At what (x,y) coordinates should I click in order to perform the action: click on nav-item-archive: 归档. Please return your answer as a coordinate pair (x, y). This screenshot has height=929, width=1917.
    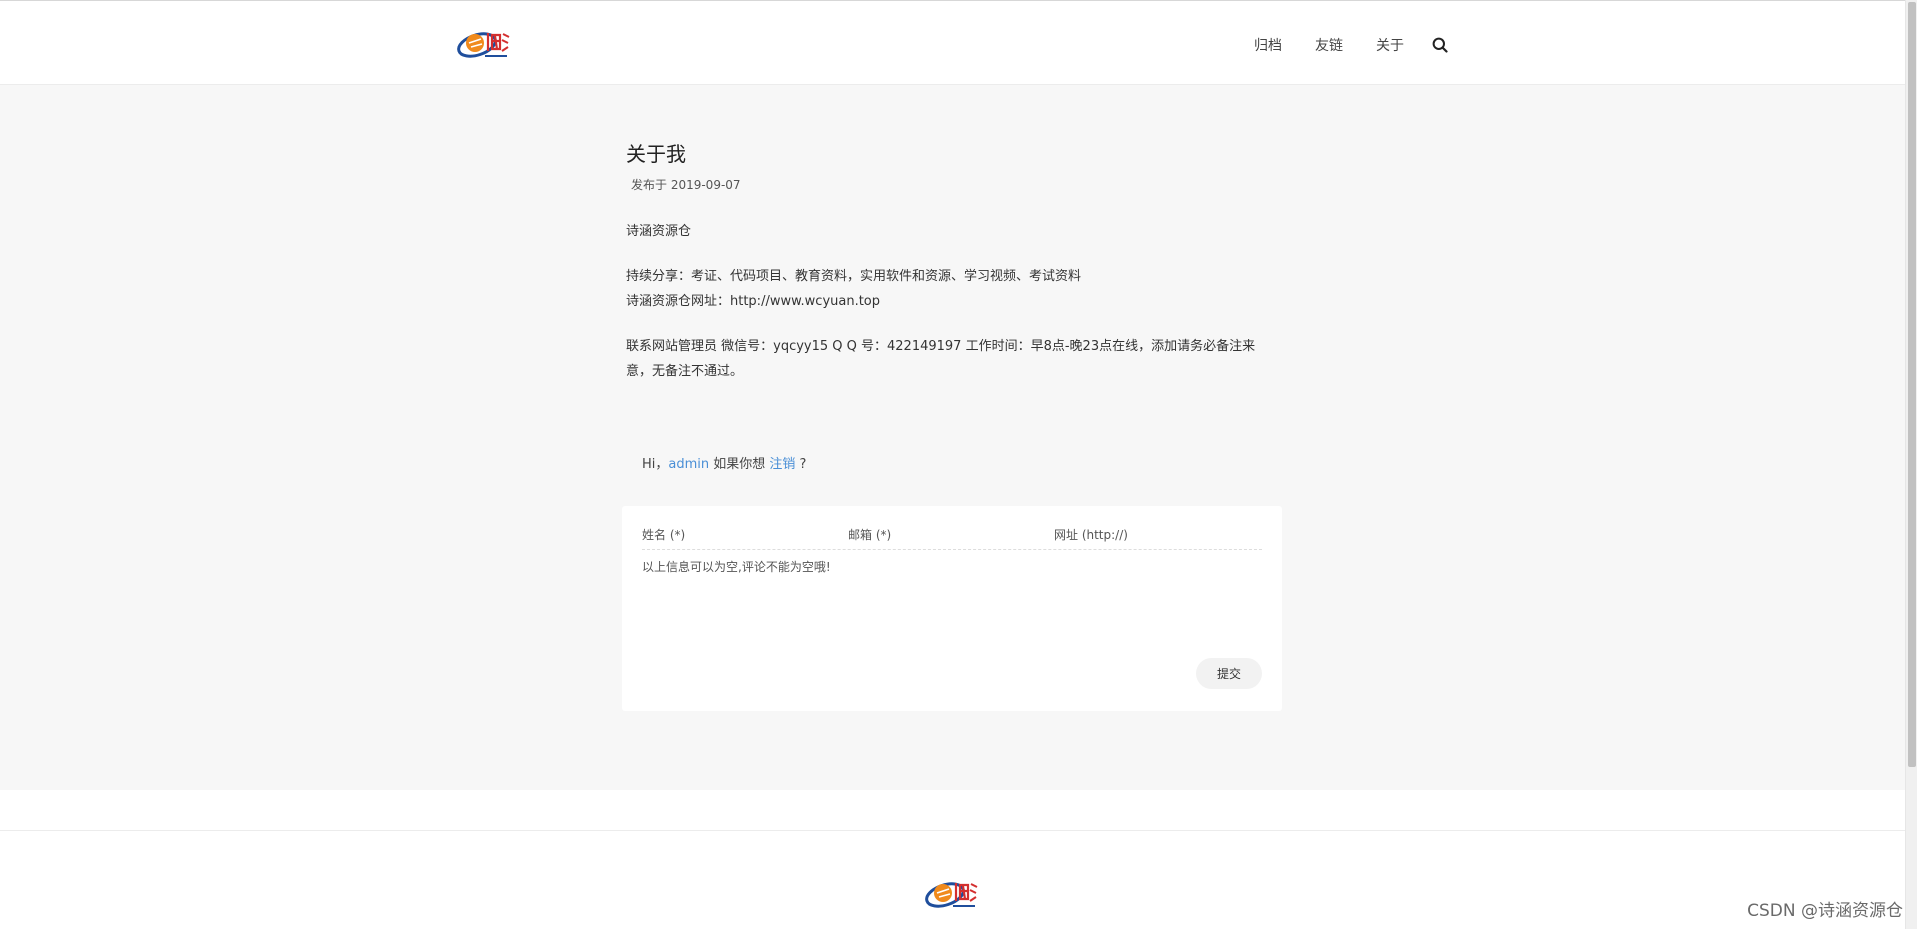
    Looking at the image, I should click on (1268, 45).